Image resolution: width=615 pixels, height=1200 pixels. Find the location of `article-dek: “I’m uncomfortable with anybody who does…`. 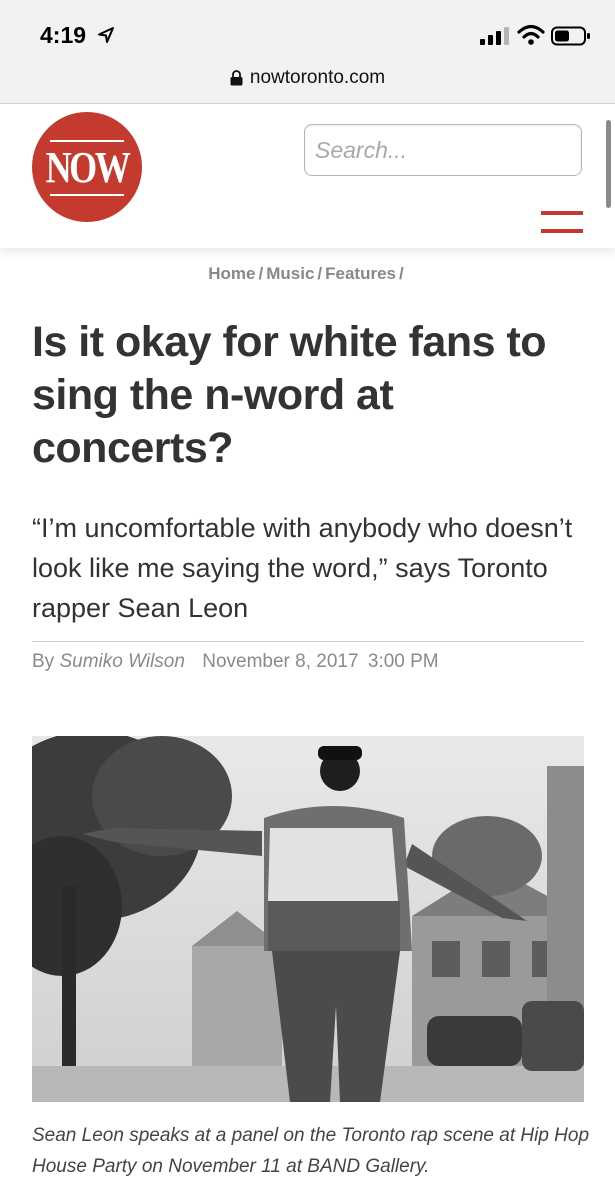

article-dek: “I’m uncomfortable with anybody who does… is located at coordinates (302, 568).